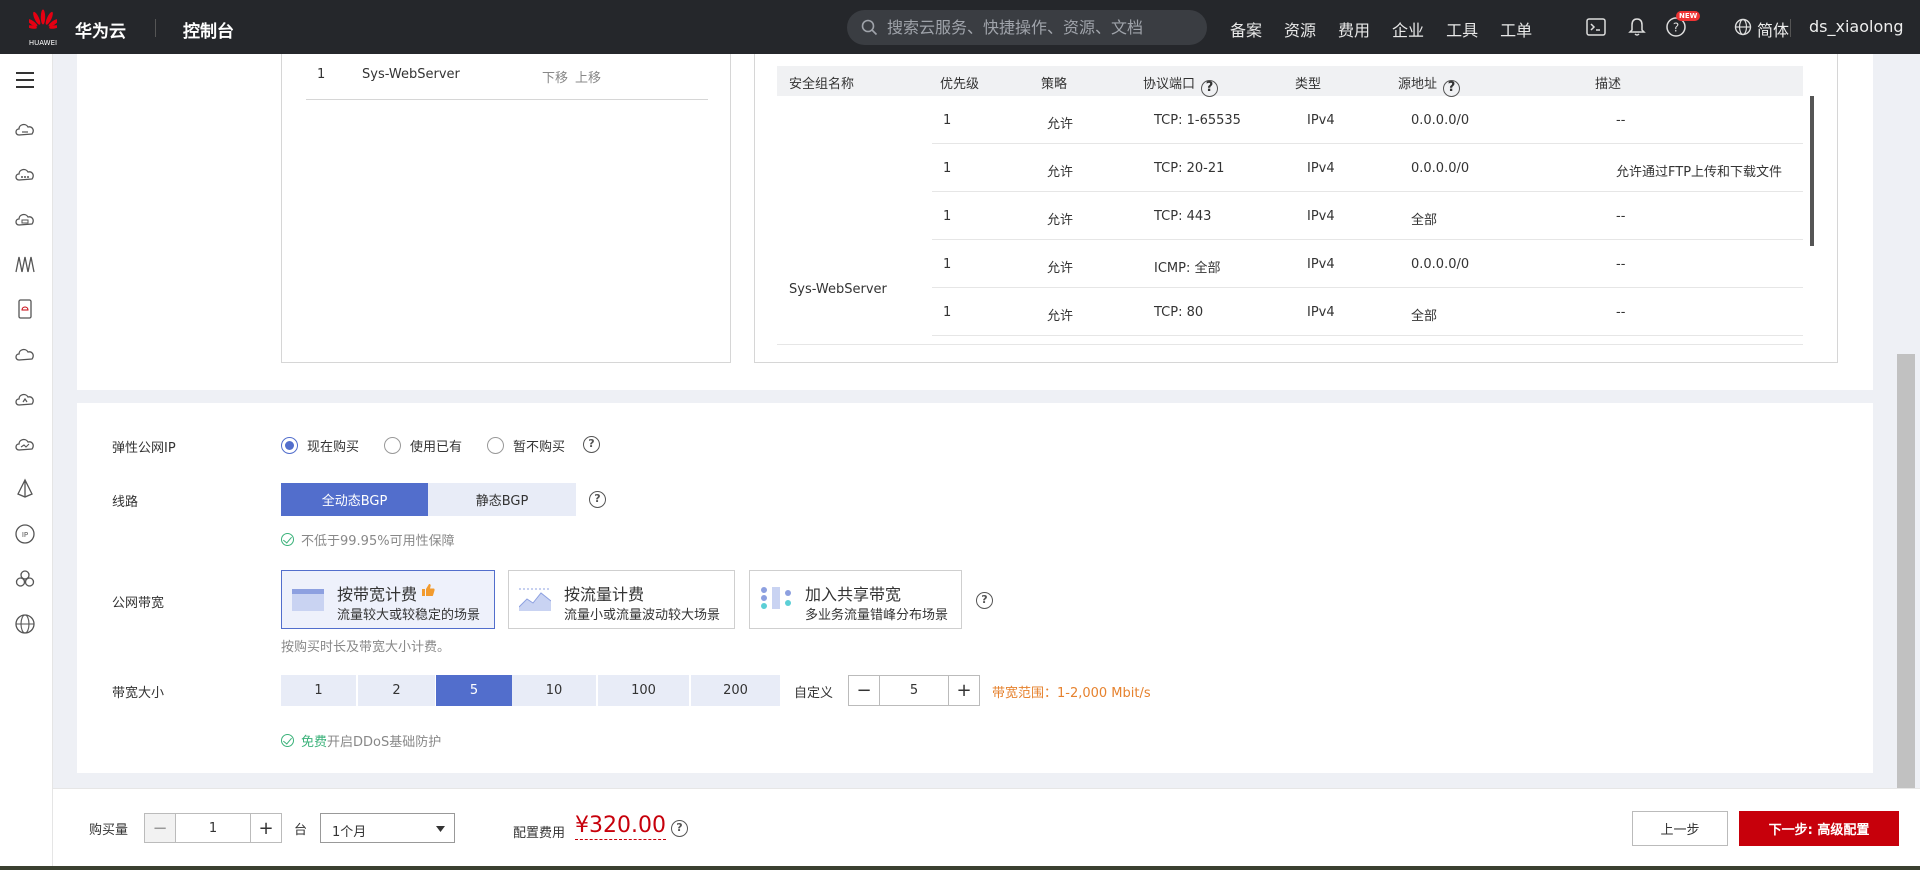 The height and width of the screenshot is (870, 1920). I want to click on previous-step-button: 上一步, so click(1680, 828).